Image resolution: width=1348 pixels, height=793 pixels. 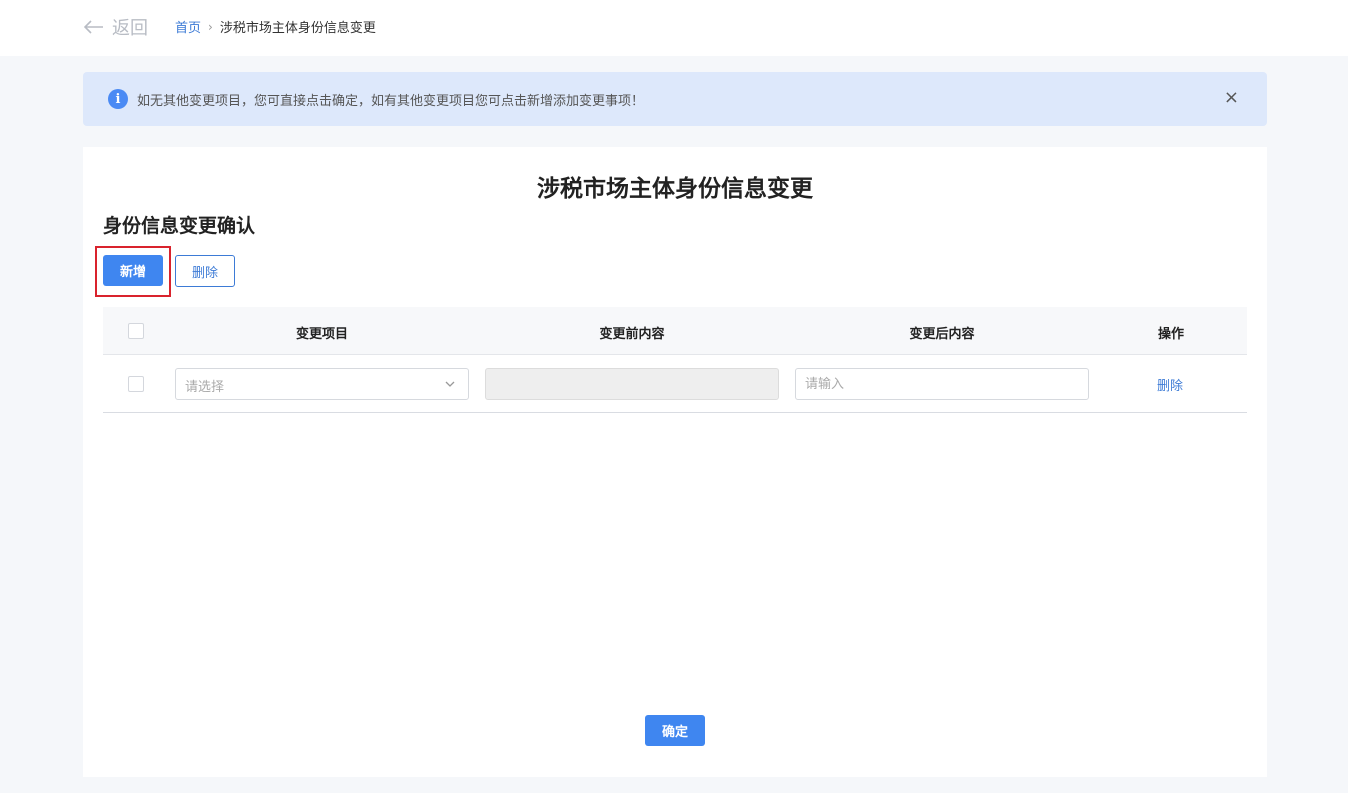 I want to click on arrow-left-icon, so click(x=93, y=27).